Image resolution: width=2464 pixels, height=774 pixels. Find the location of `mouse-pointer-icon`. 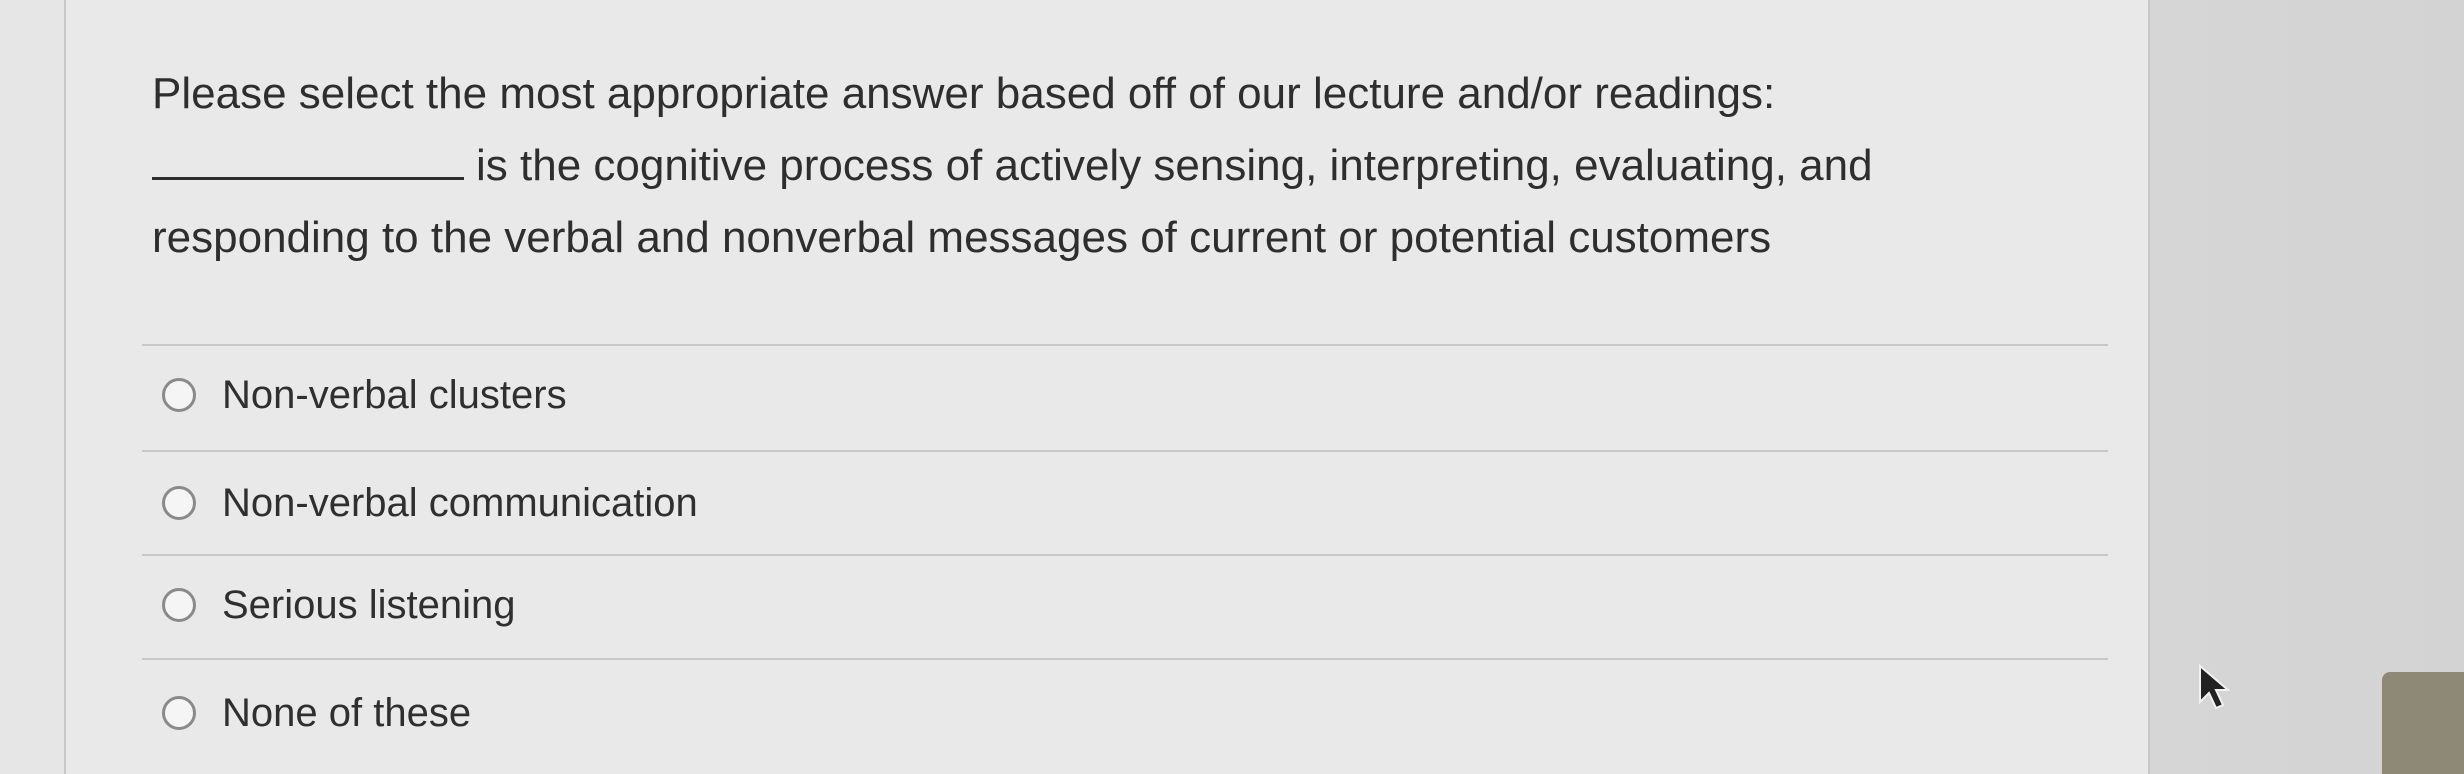

mouse-pointer-icon is located at coordinates (2214, 687).